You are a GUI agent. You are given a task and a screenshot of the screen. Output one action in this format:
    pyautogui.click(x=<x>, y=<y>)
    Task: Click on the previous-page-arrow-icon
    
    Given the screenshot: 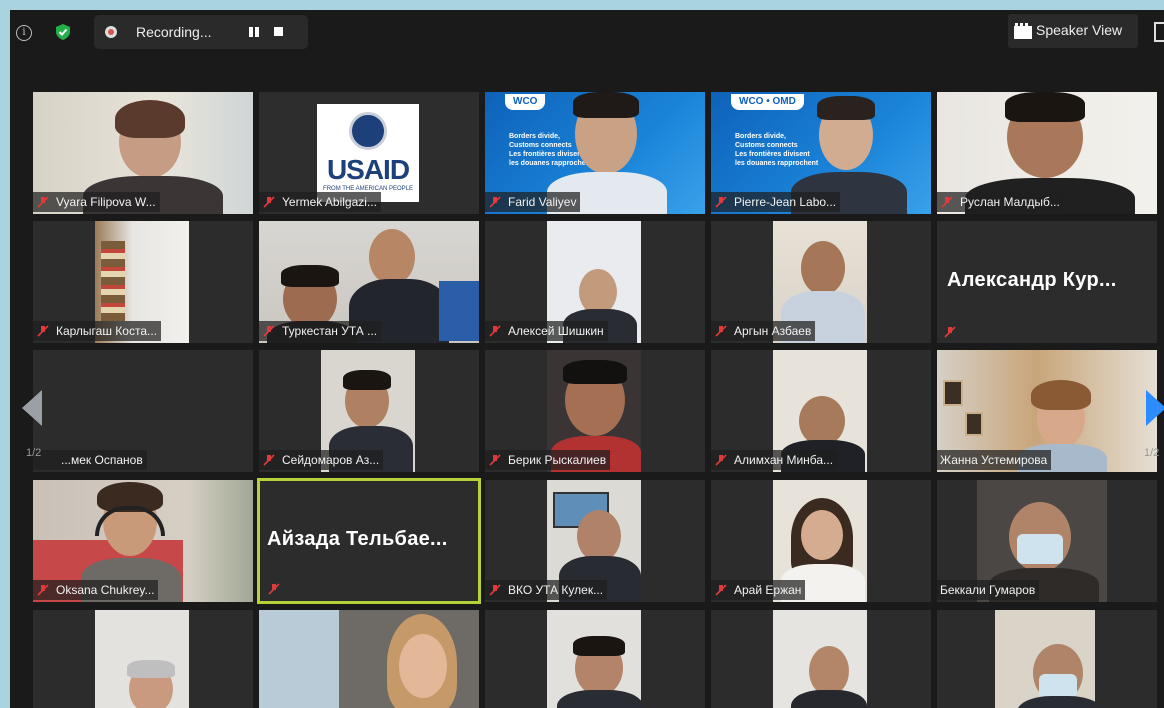 What is the action you would take?
    pyautogui.click(x=33, y=408)
    